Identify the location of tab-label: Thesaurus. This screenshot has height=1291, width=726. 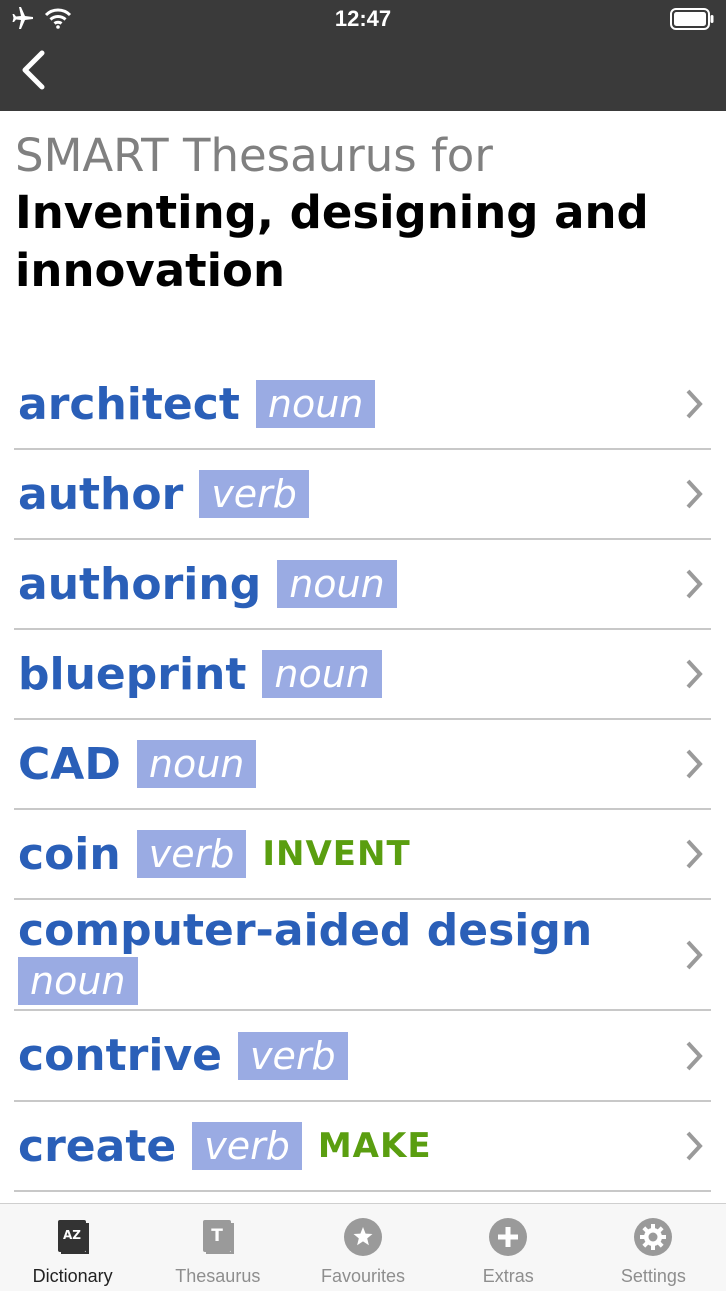
(218, 1276).